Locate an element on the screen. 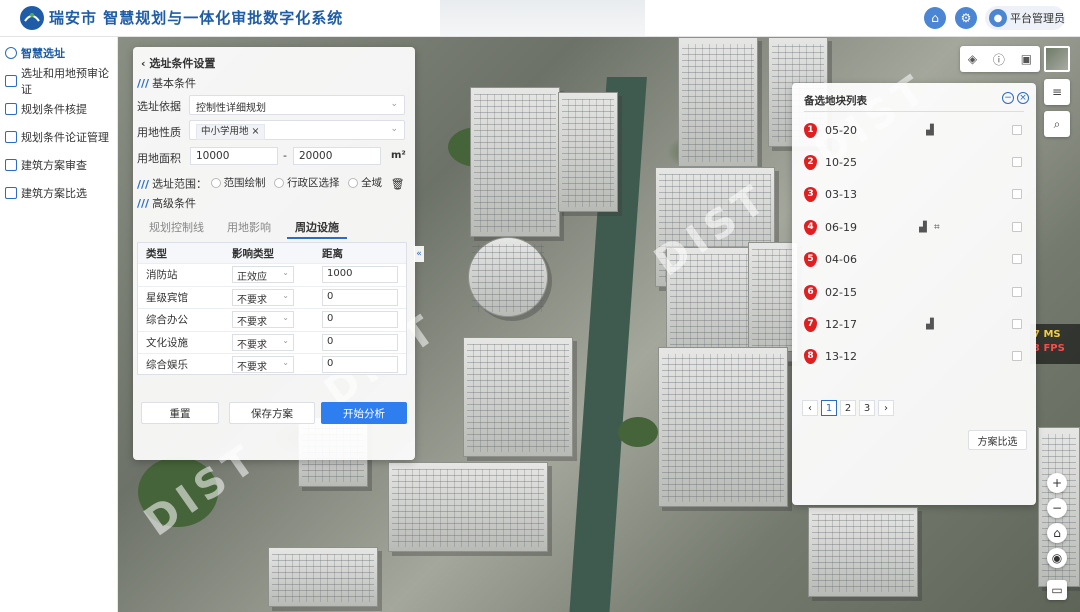  nature-tag: 中小学用地 × is located at coordinates (230, 132).